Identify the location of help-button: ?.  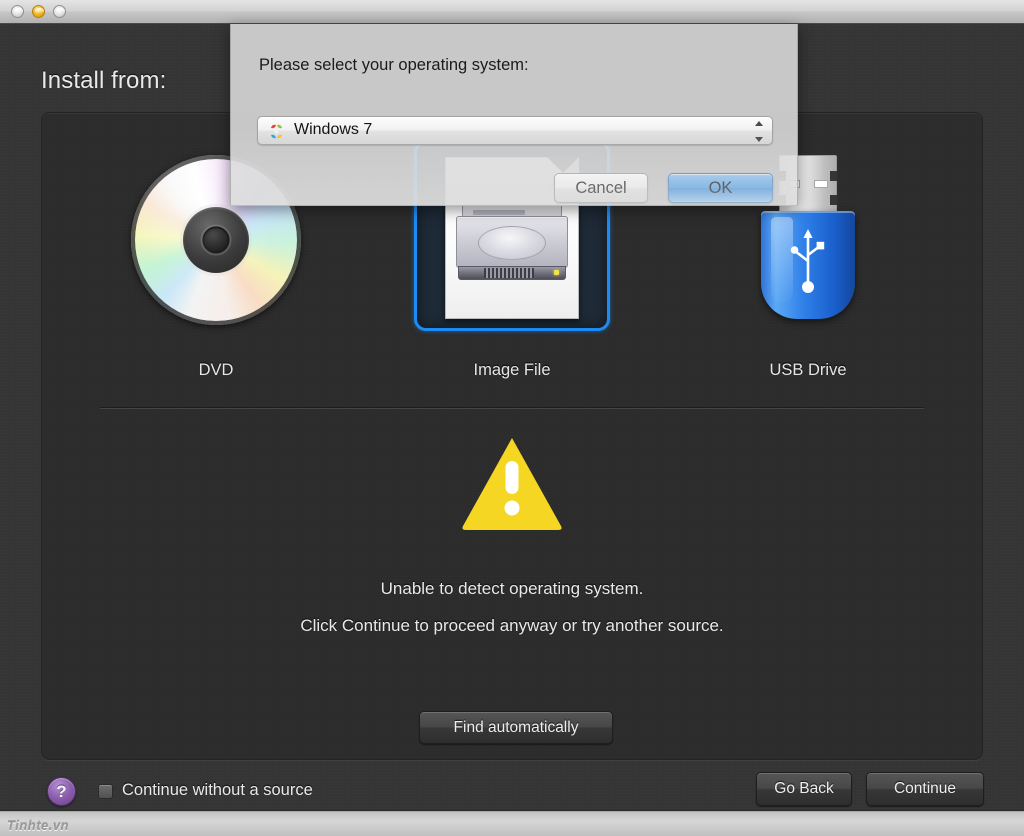
(61, 791).